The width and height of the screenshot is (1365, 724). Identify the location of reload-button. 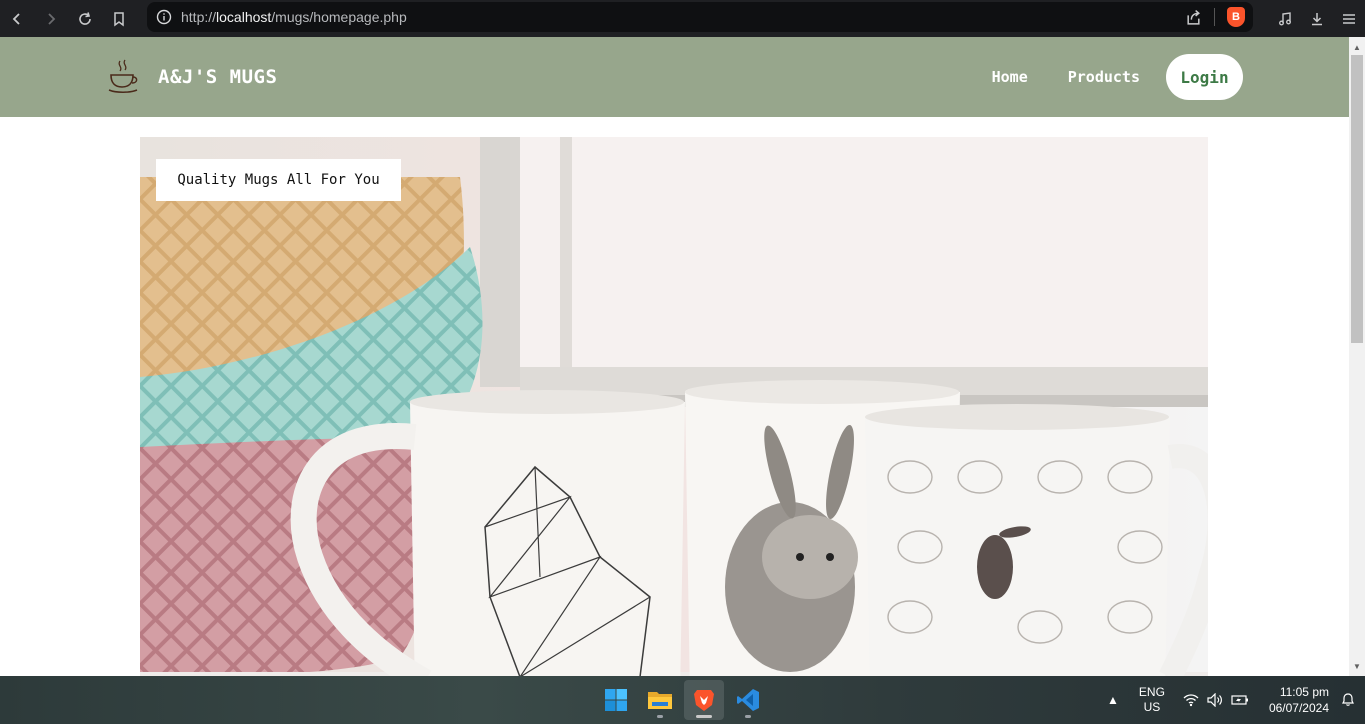
(85, 18).